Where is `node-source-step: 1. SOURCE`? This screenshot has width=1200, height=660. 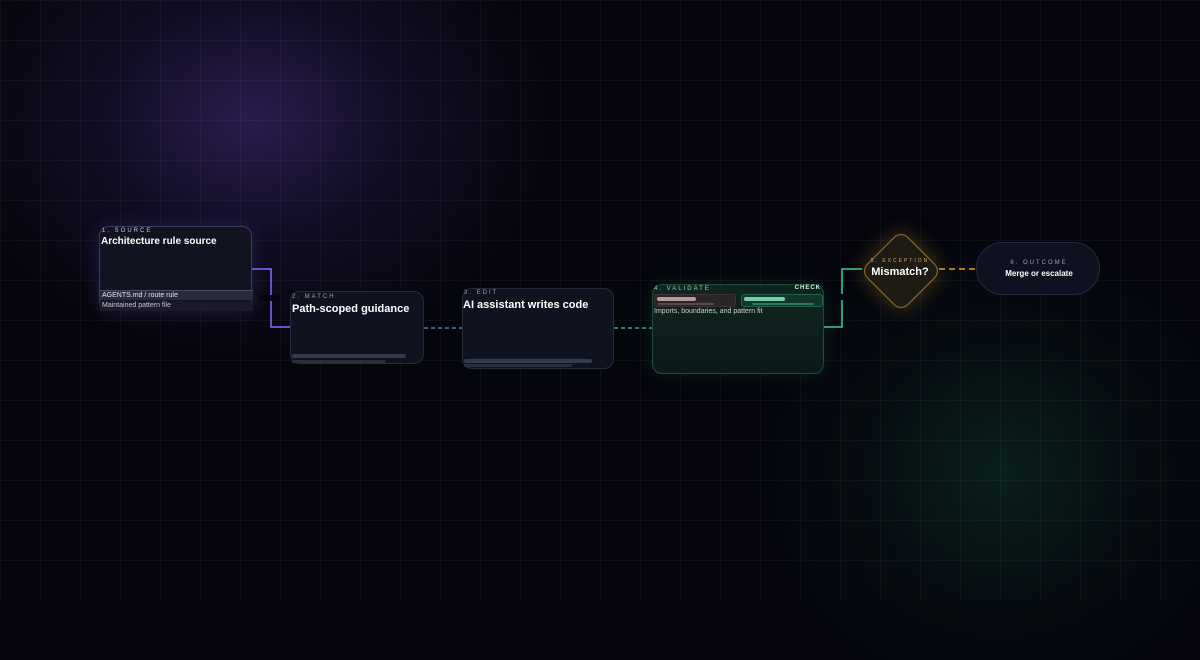
node-source-step: 1. SOURCE is located at coordinates (127, 231).